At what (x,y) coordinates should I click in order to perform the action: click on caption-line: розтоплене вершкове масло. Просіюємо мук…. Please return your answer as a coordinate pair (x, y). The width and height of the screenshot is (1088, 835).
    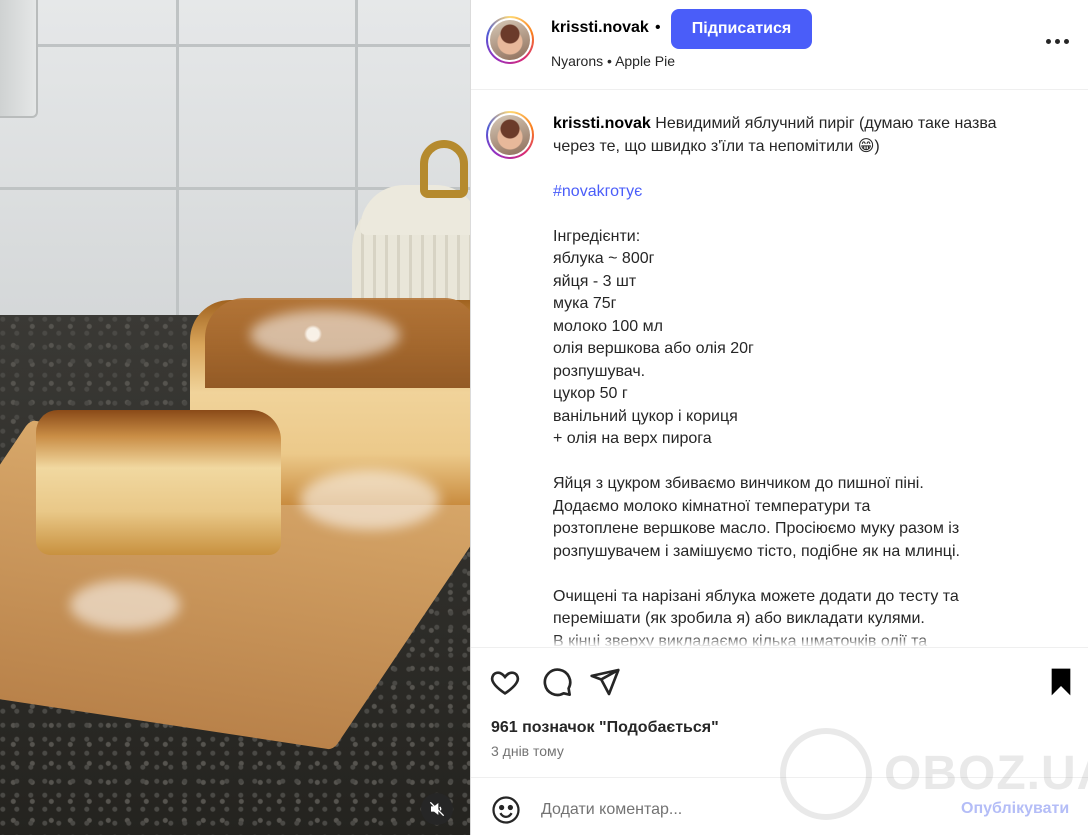
    Looking at the image, I should click on (756, 528).